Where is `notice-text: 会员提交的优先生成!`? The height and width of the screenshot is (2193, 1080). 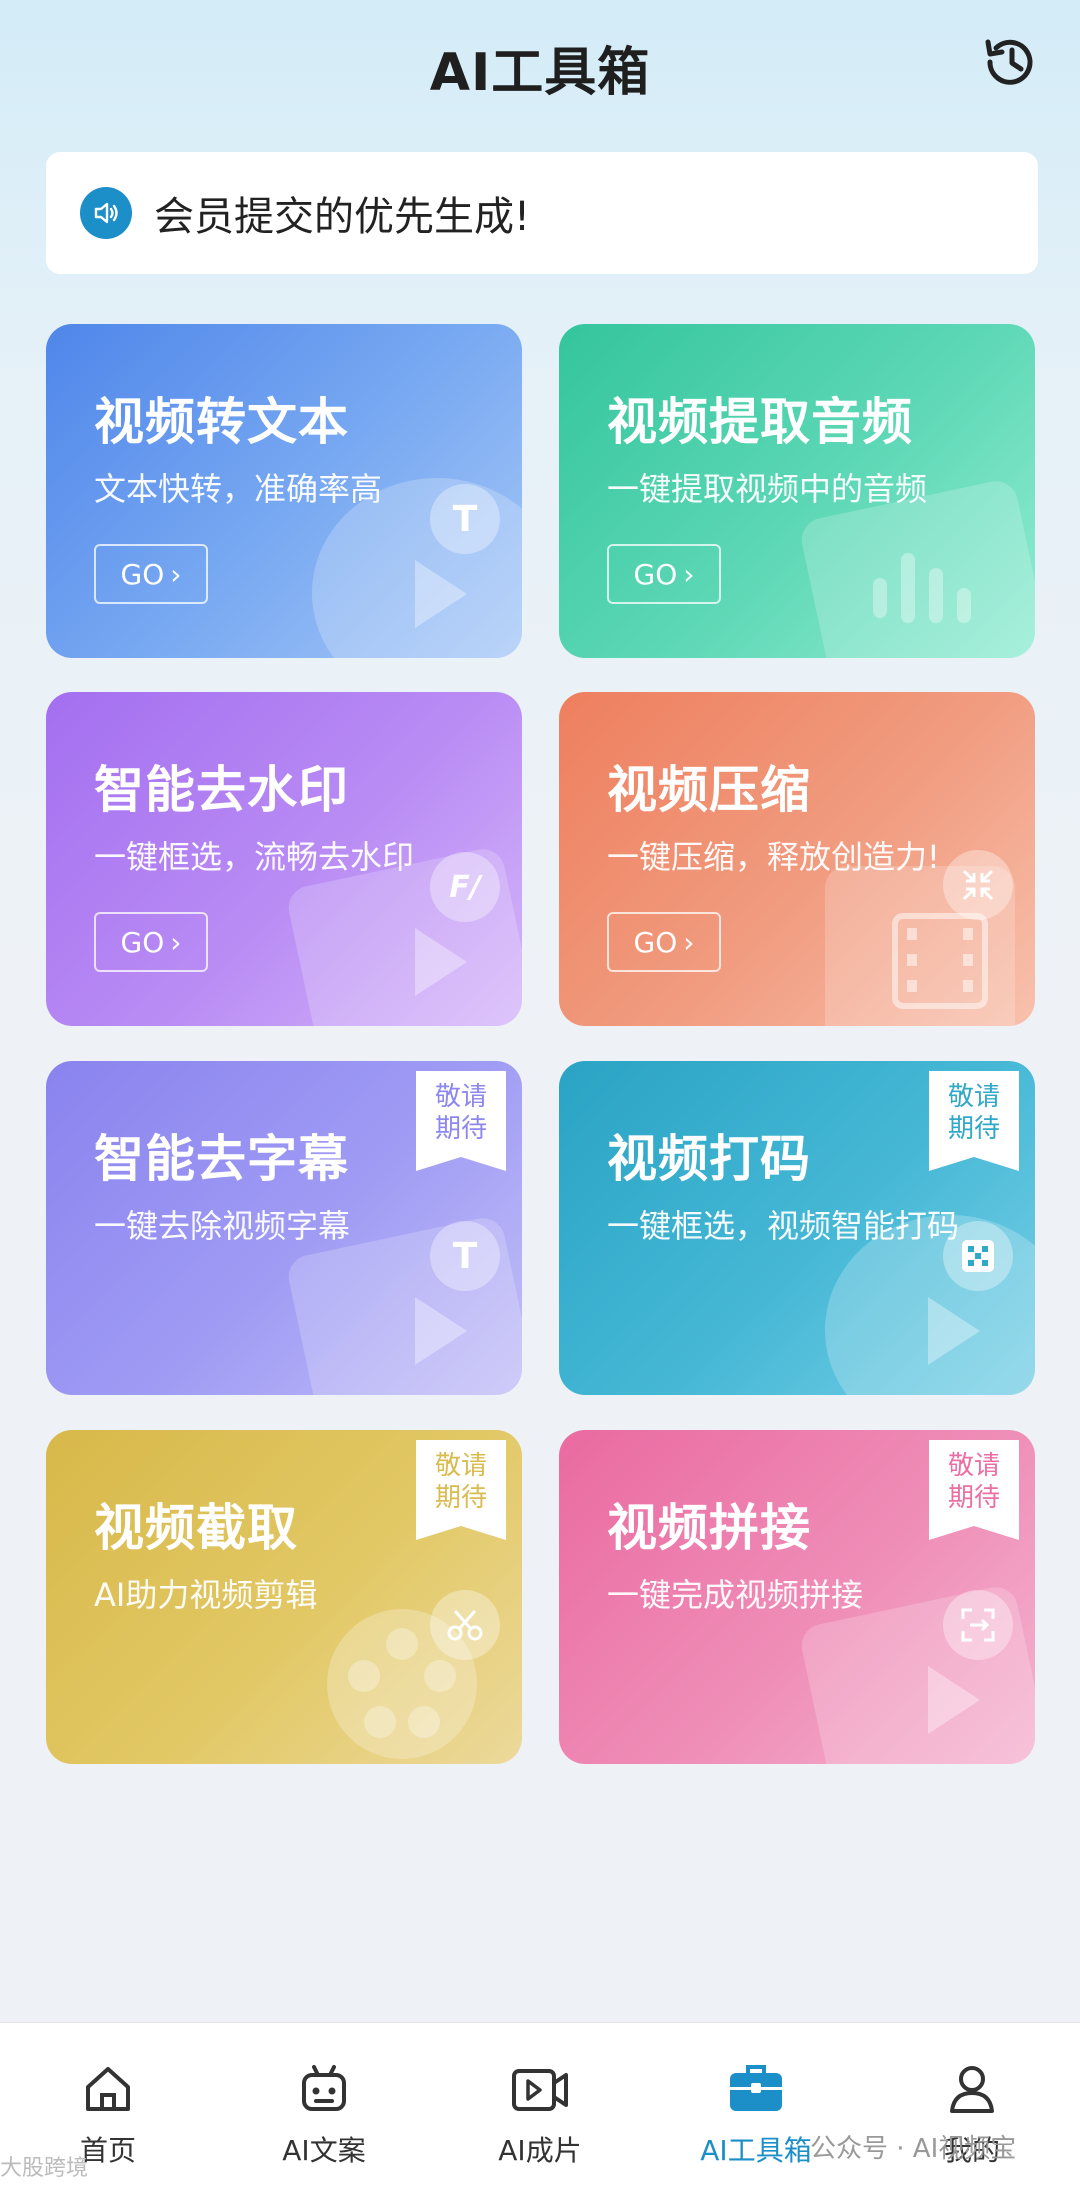
notice-text: 会员提交的优先生成! is located at coordinates (342, 217).